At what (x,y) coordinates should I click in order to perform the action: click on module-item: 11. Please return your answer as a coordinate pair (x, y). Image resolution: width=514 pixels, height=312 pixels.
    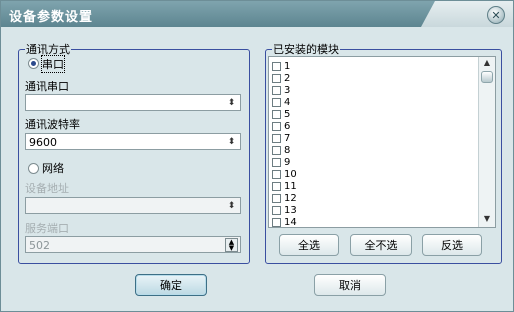
    Looking at the image, I should click on (284, 186).